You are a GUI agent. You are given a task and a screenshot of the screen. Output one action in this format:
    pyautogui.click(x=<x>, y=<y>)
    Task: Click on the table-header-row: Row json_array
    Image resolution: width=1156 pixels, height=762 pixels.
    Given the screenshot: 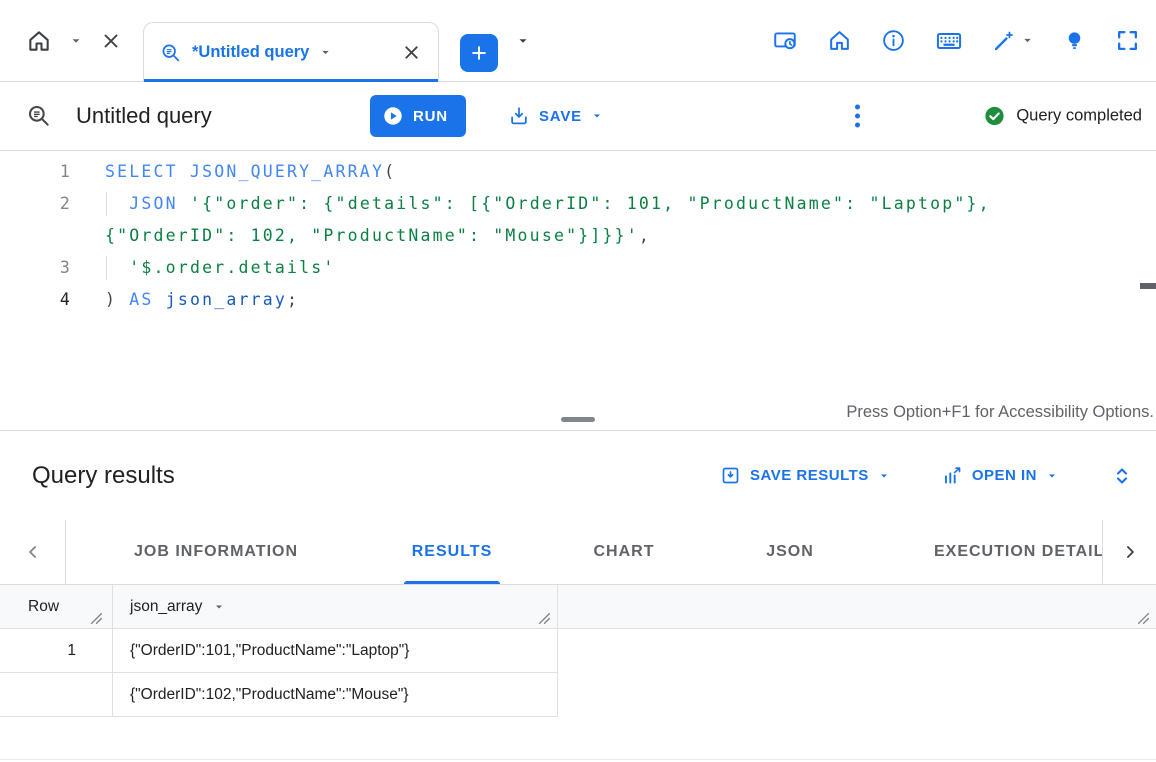 What is the action you would take?
    pyautogui.click(x=578, y=607)
    